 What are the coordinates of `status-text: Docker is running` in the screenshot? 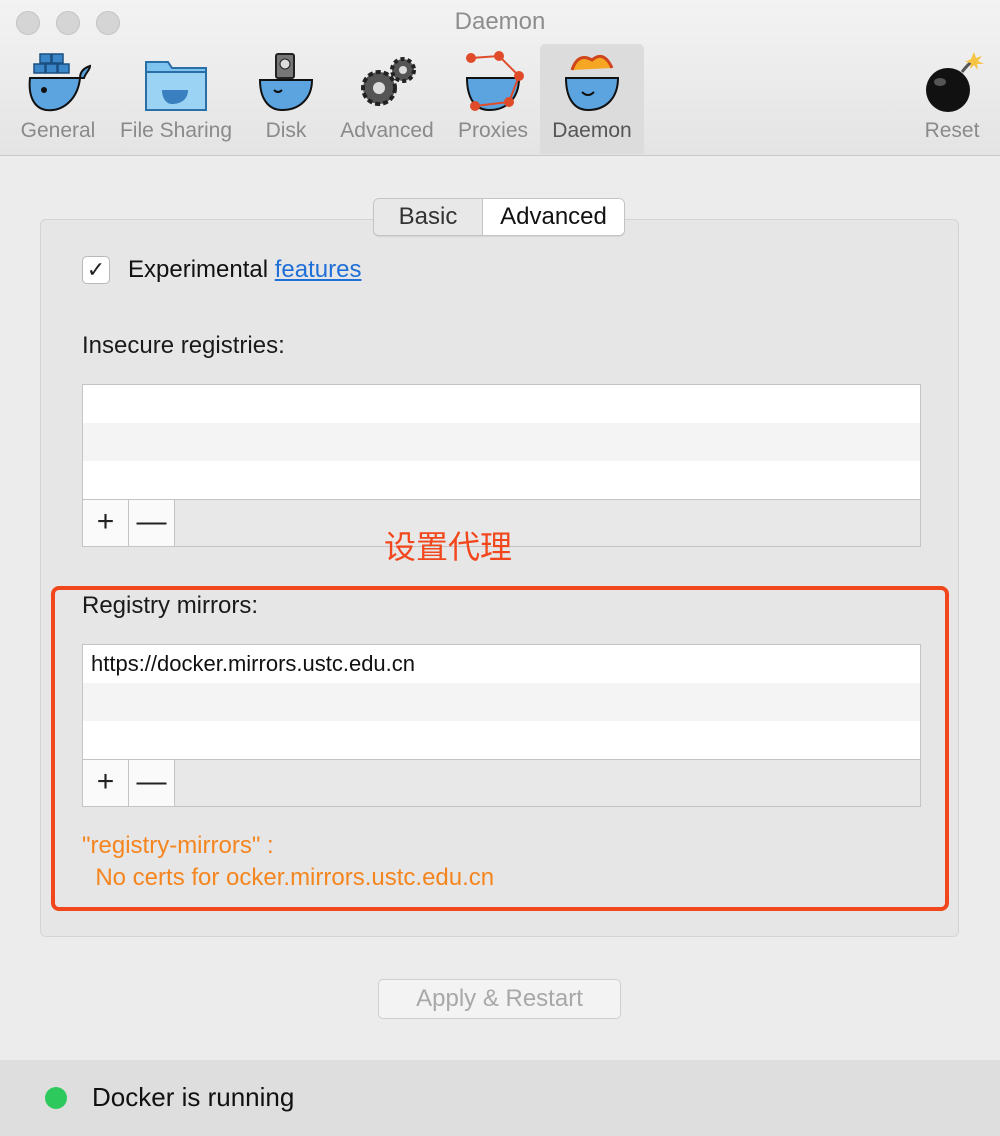 It's located at (193, 1097).